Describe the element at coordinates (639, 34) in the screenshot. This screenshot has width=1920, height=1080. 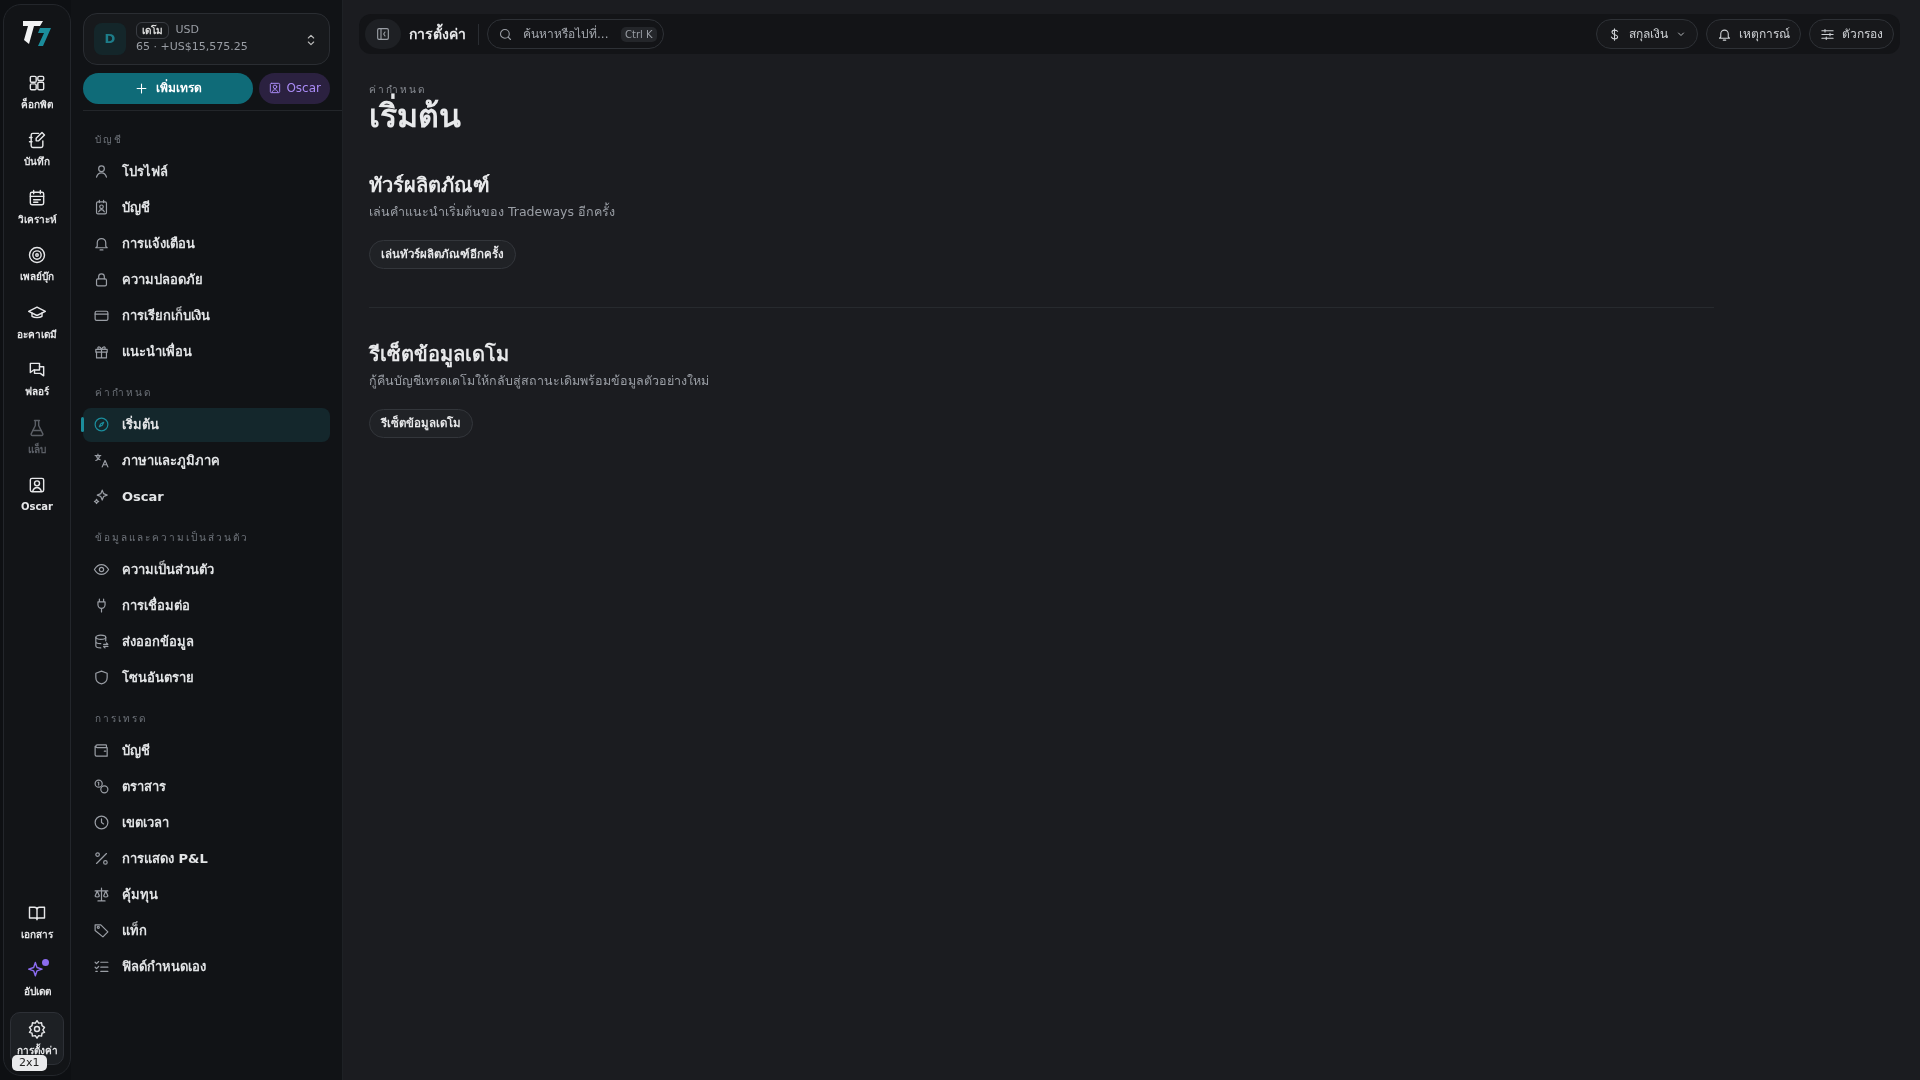
I see `shortcut-hint: Ctrl K` at that location.